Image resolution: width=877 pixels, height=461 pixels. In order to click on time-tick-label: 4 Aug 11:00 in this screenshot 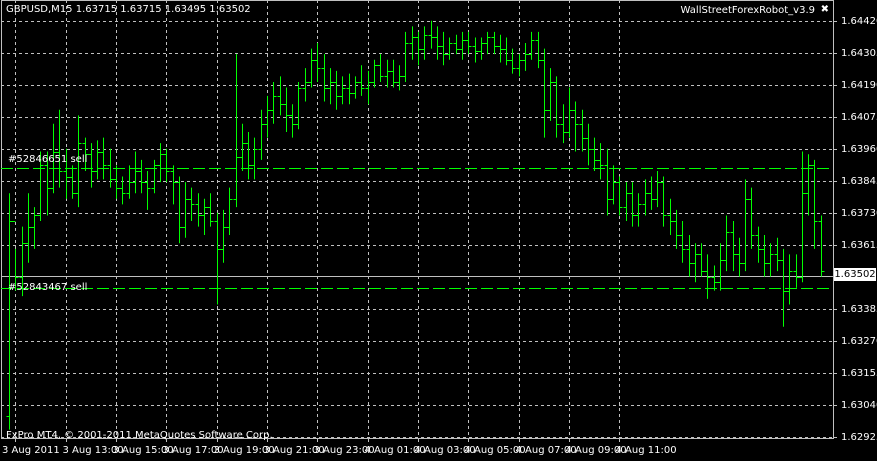, I will do `click(646, 450)`.